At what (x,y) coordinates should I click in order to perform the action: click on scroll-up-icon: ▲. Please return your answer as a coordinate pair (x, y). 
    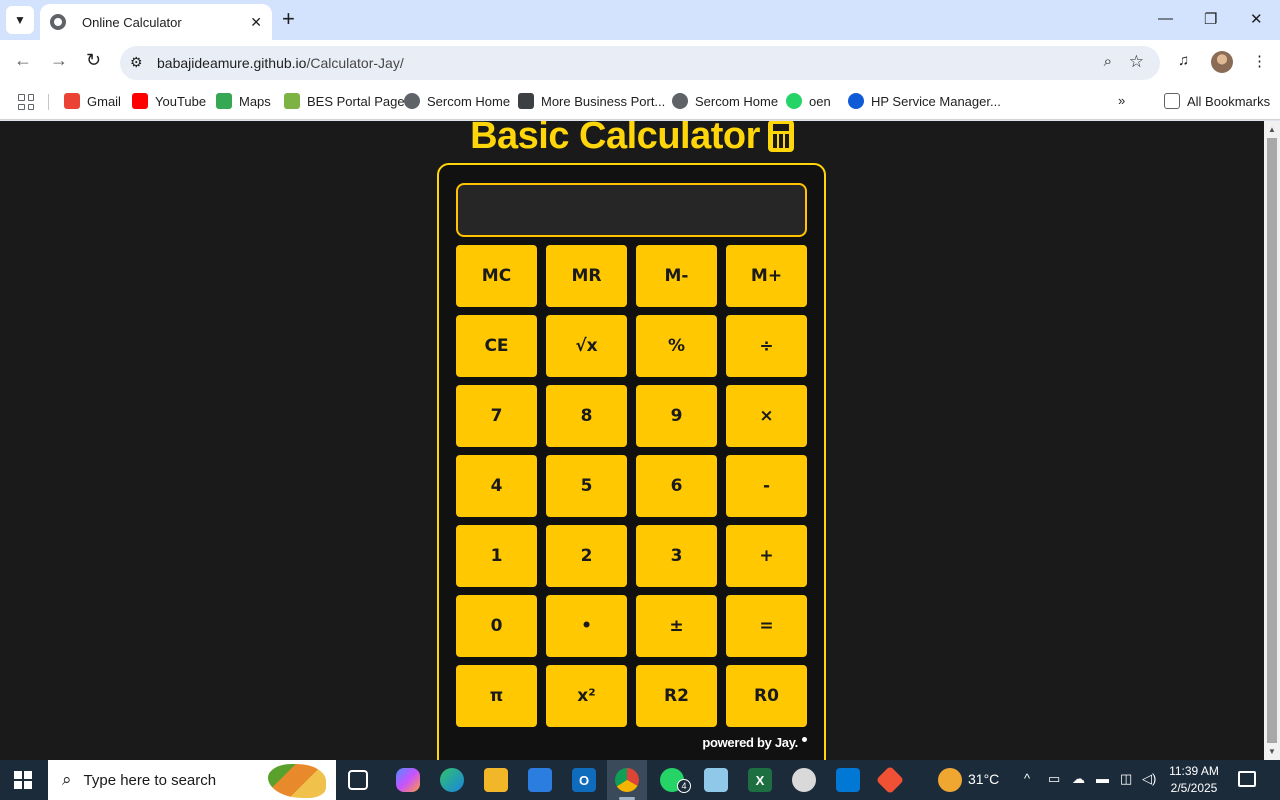
    Looking at the image, I should click on (1272, 129).